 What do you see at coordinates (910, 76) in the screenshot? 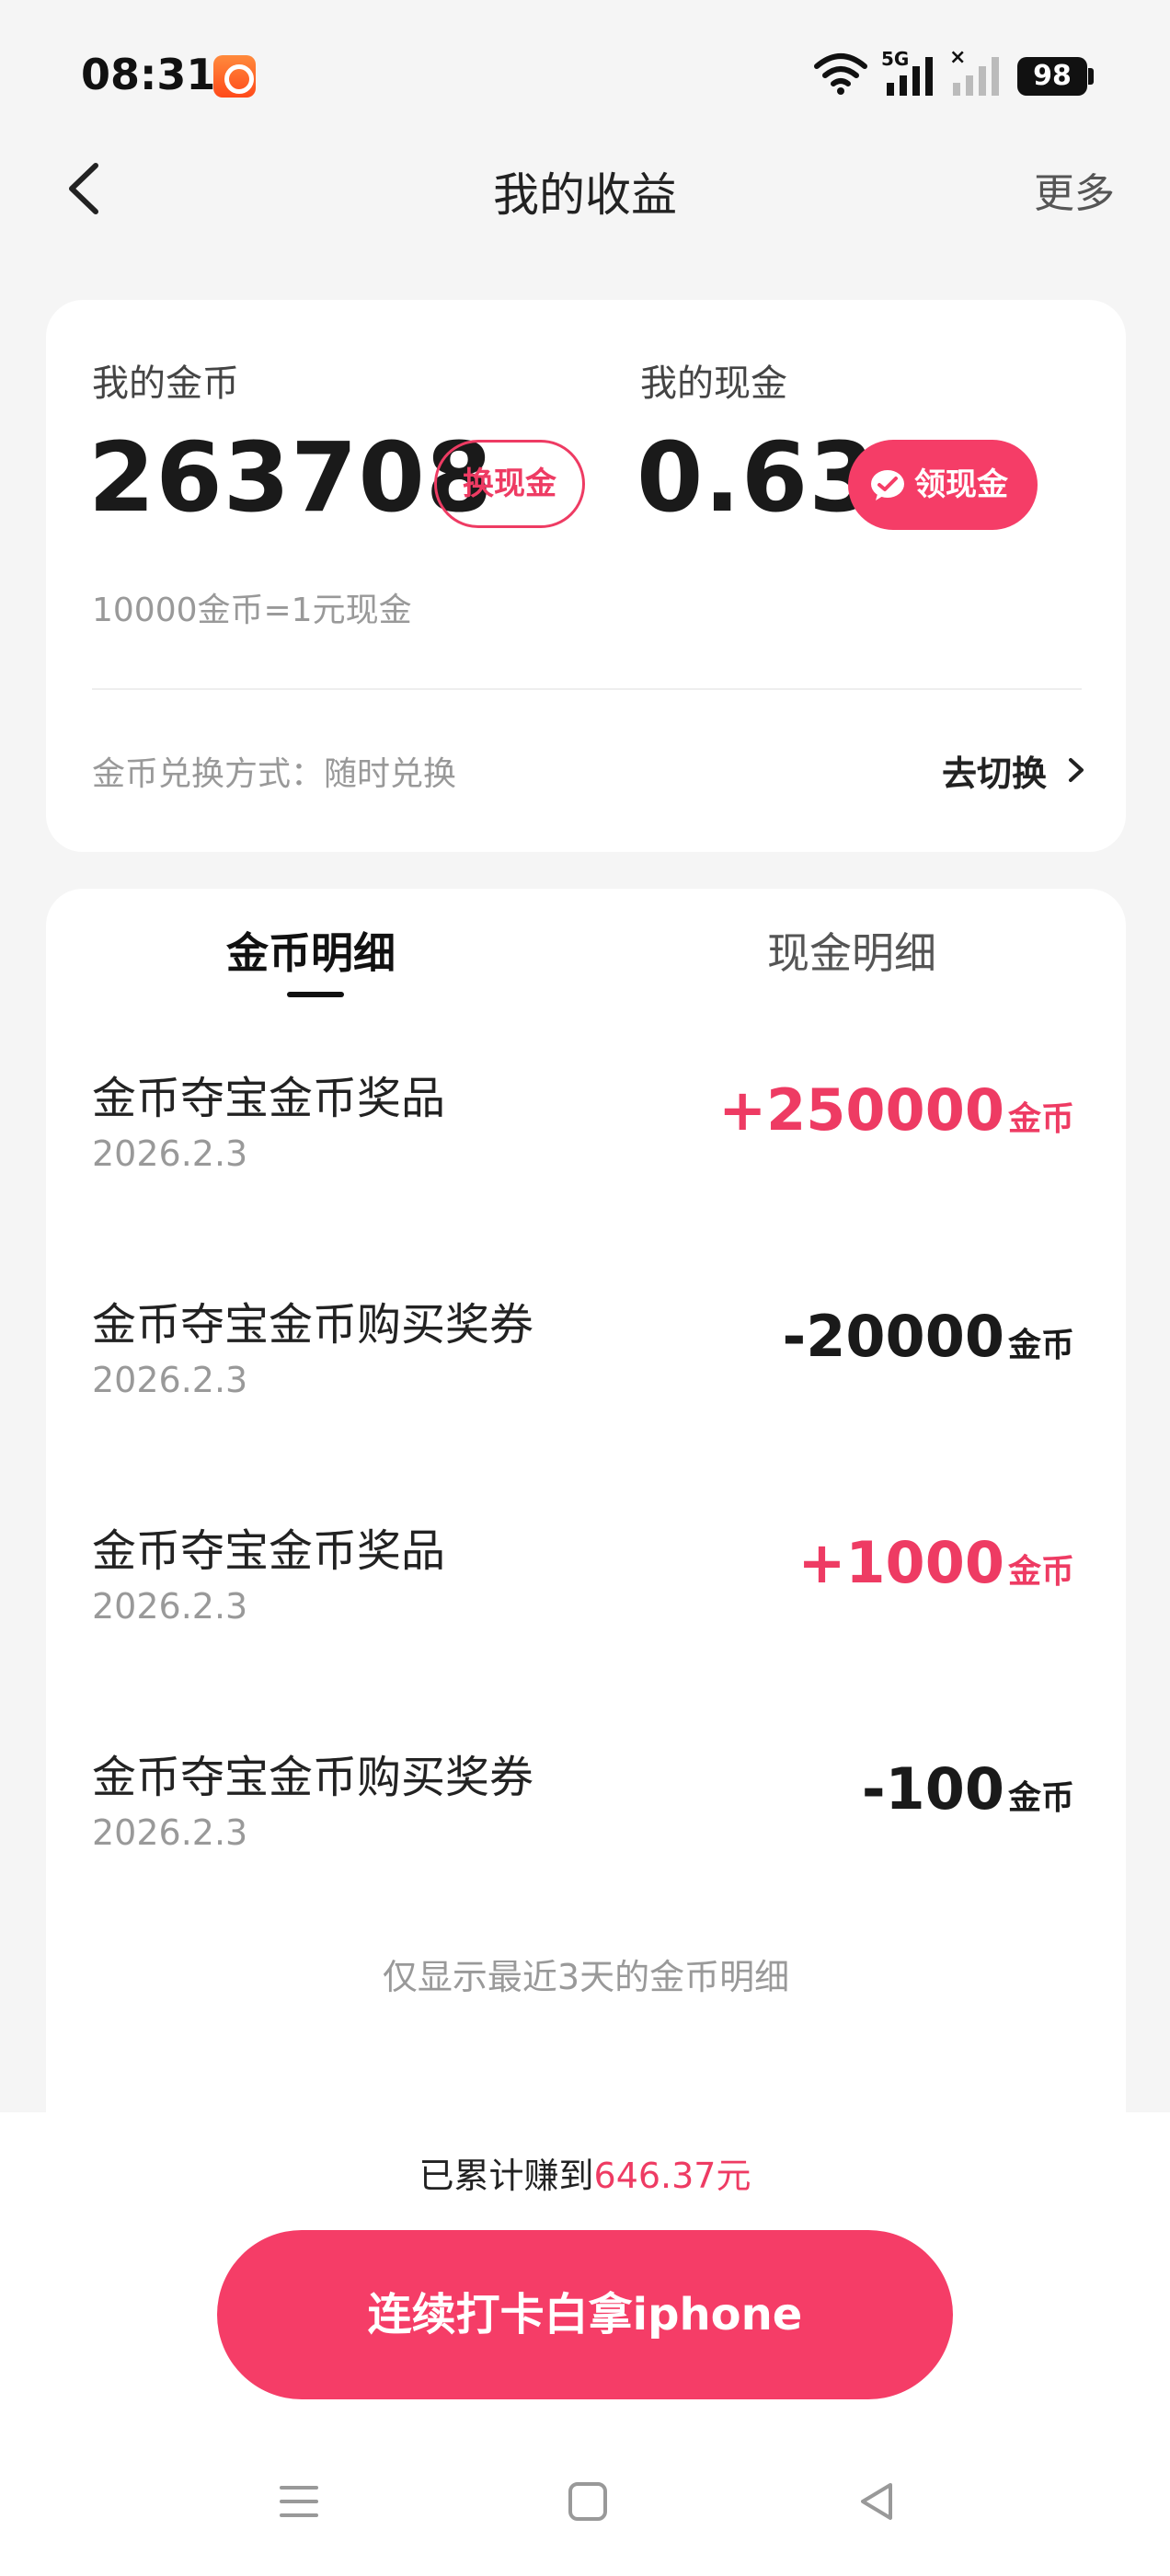
I see `signal-strength-icon` at bounding box center [910, 76].